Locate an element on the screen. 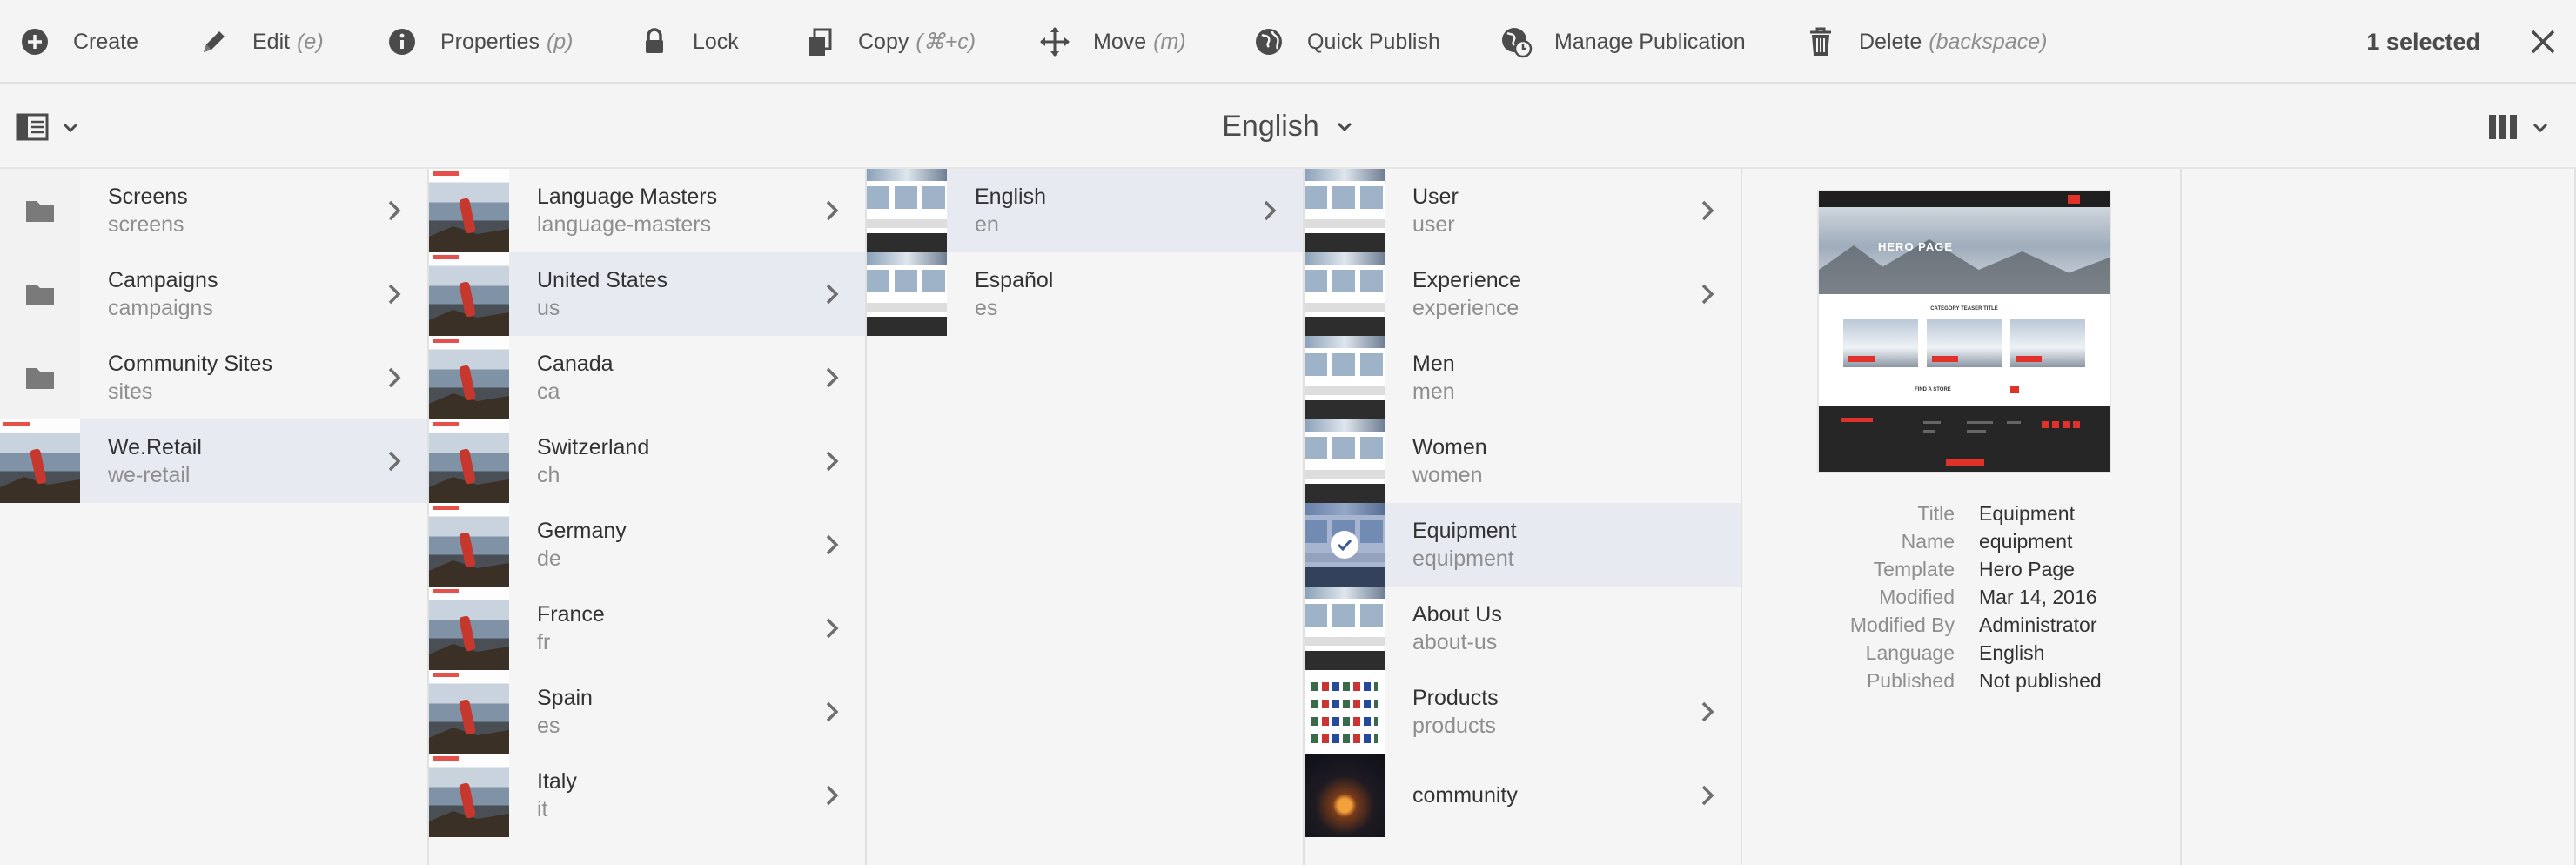  item-name: women is located at coordinates (1447, 475).